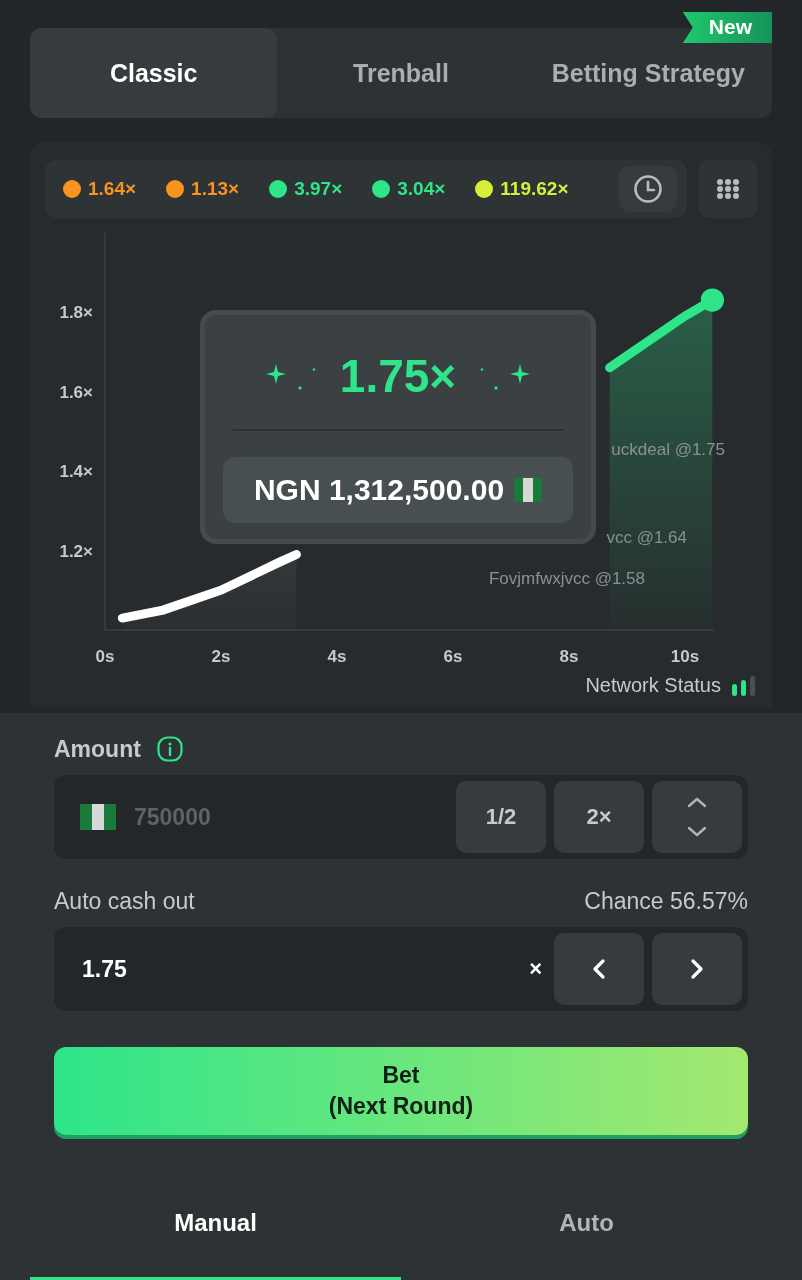 This screenshot has height=1280, width=802. What do you see at coordinates (76, 471) in the screenshot?
I see `y-tick-label: 1.4×` at bounding box center [76, 471].